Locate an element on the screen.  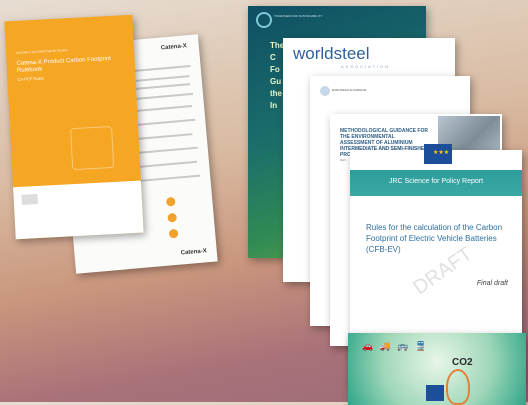
eu-flag-icon: ★★★ is located at coordinates (438, 154).